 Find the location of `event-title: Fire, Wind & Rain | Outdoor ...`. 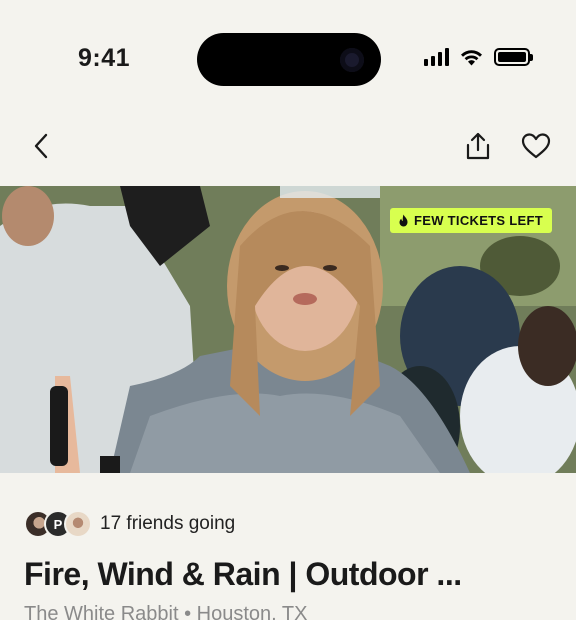

event-title: Fire, Wind & Rain | Outdoor ... is located at coordinates (243, 574).